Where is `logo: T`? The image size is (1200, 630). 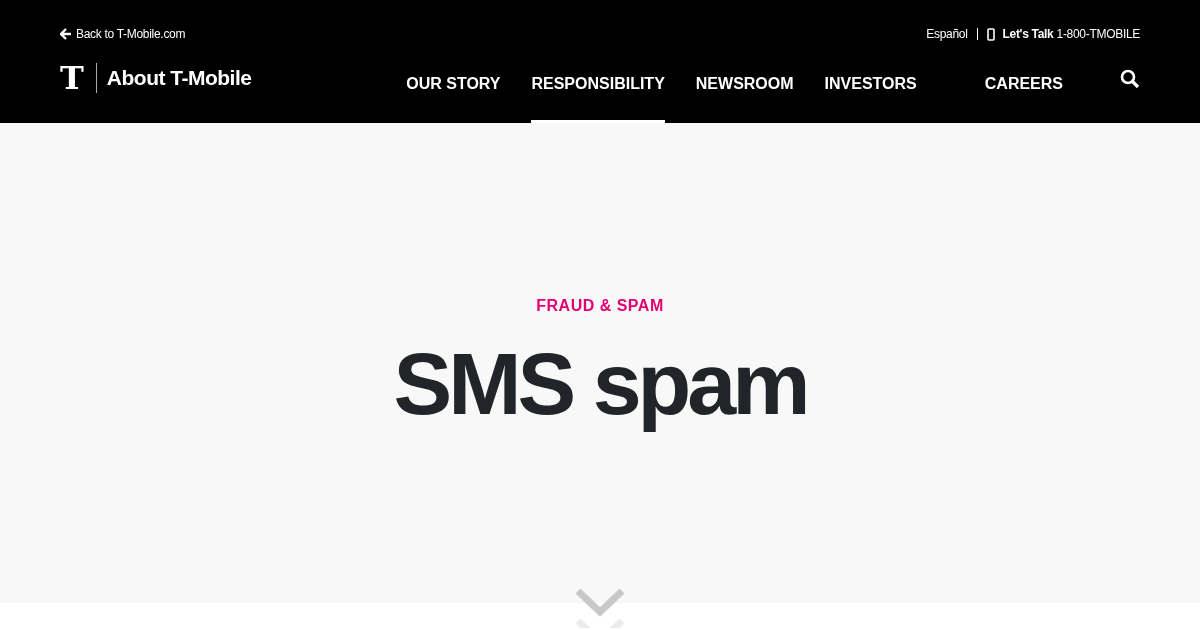 logo: T is located at coordinates (72, 78).